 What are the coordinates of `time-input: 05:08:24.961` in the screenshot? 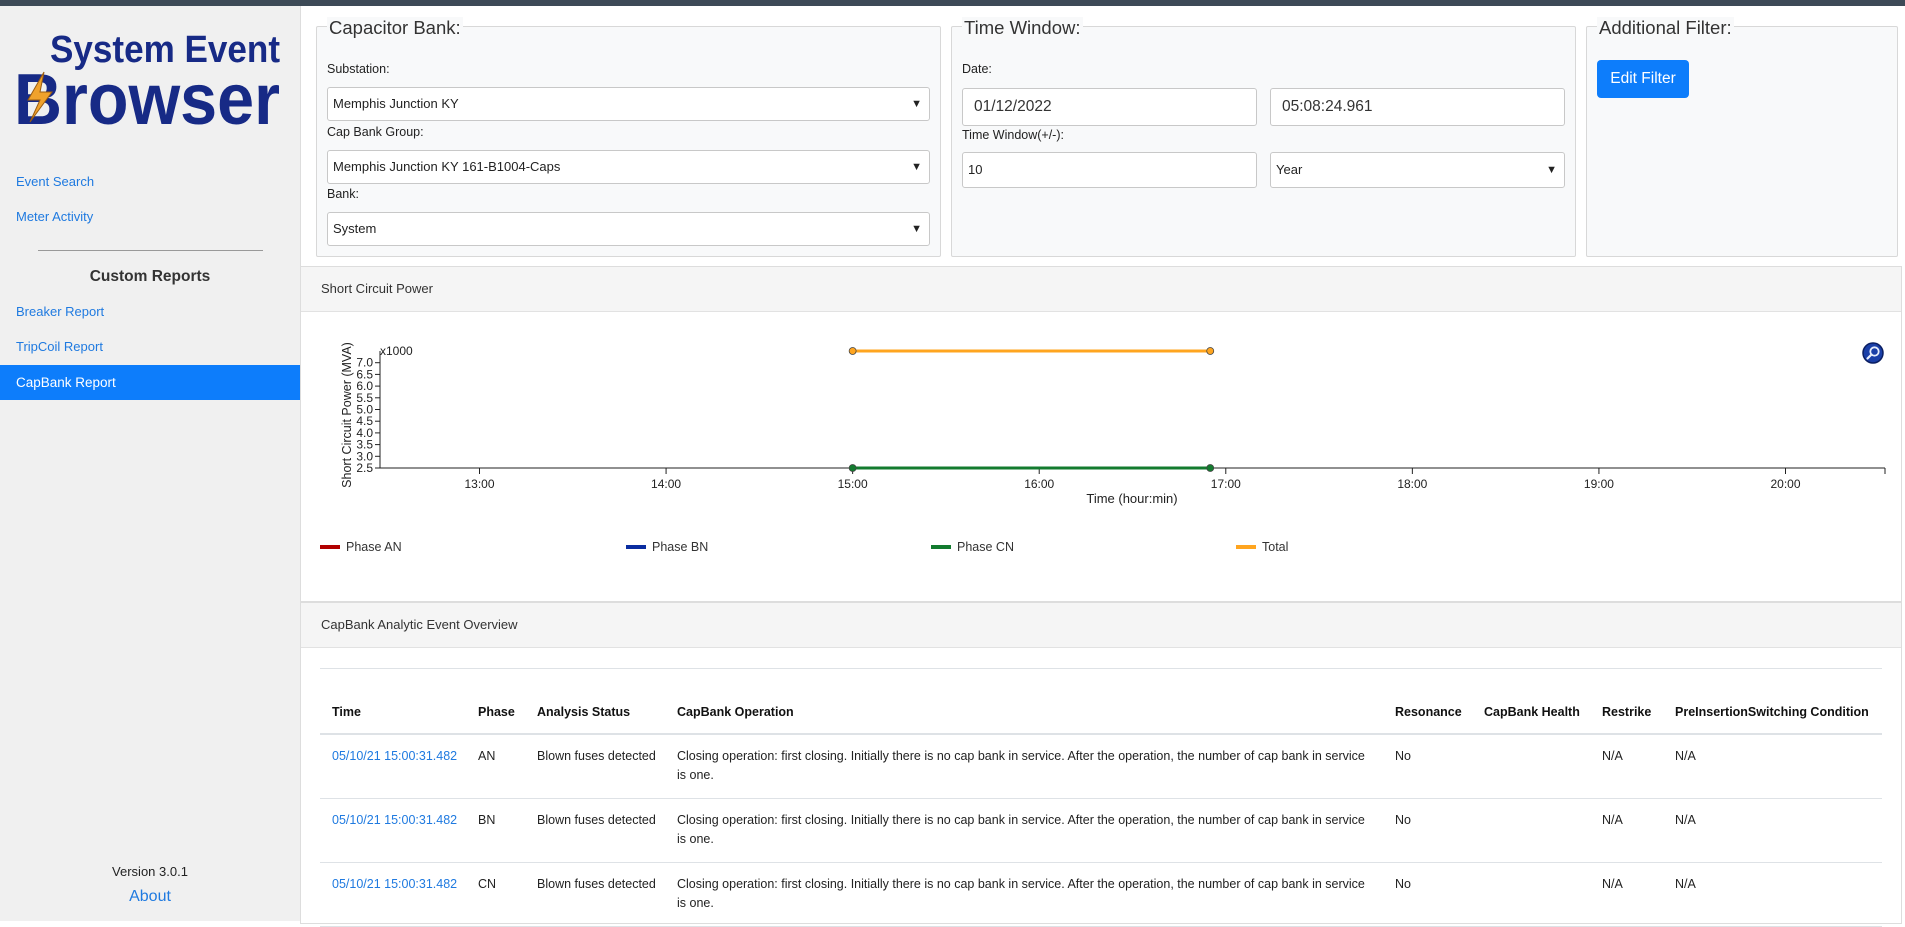 It's located at (1417, 107).